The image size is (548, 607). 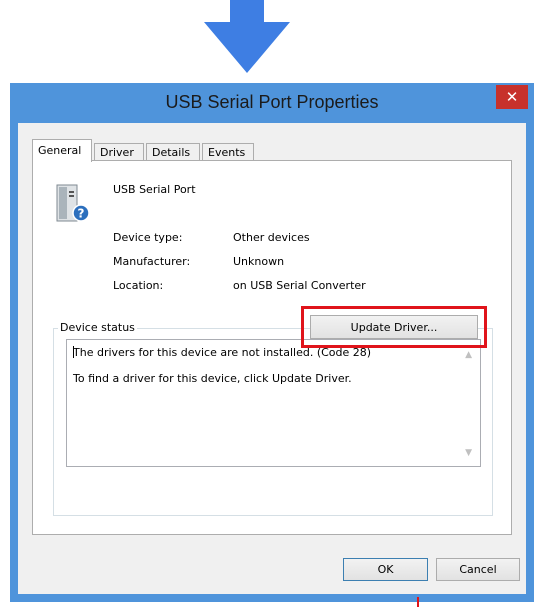 I want to click on down-arrow-icon, so click(x=247, y=36).